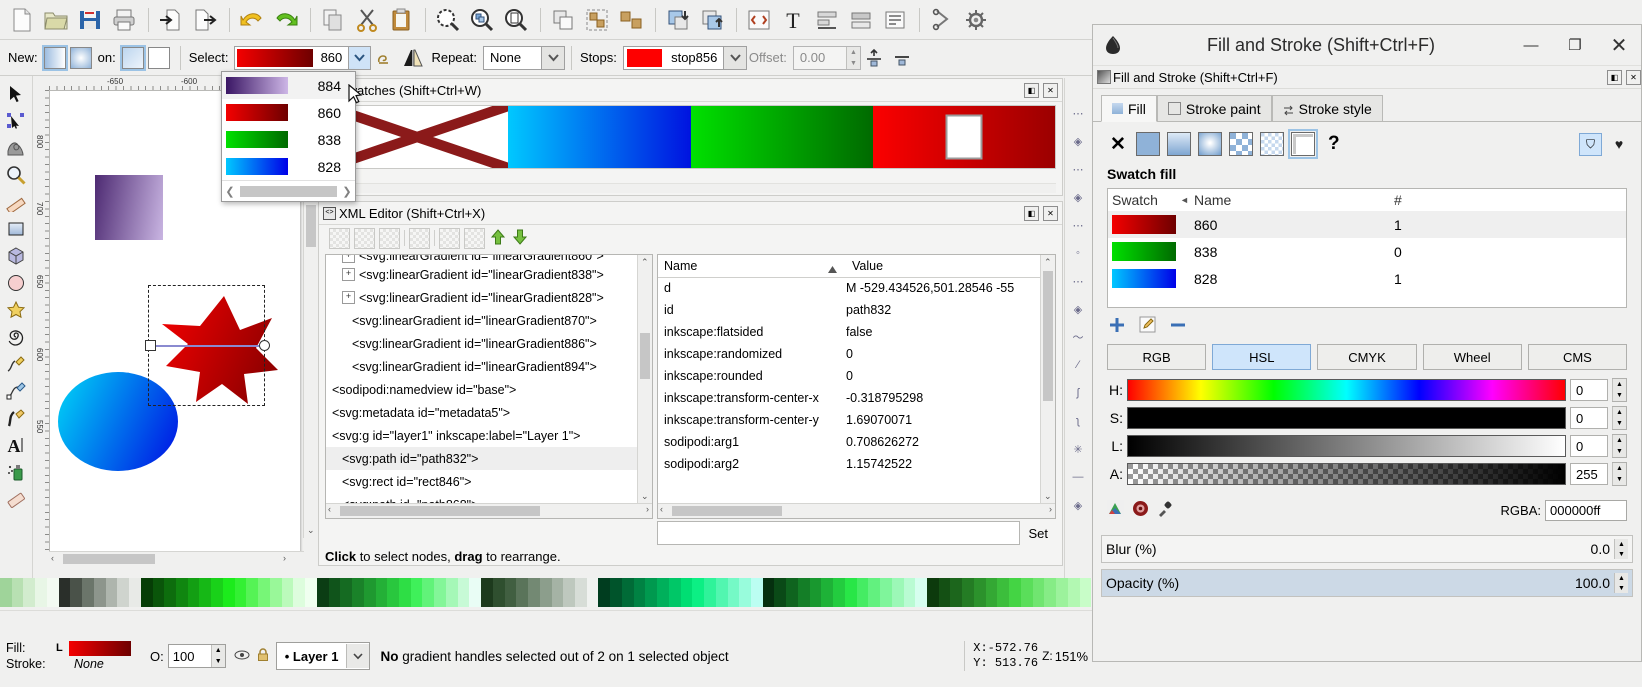 The width and height of the screenshot is (1642, 687). I want to click on col-header-count: #, so click(1510, 200).